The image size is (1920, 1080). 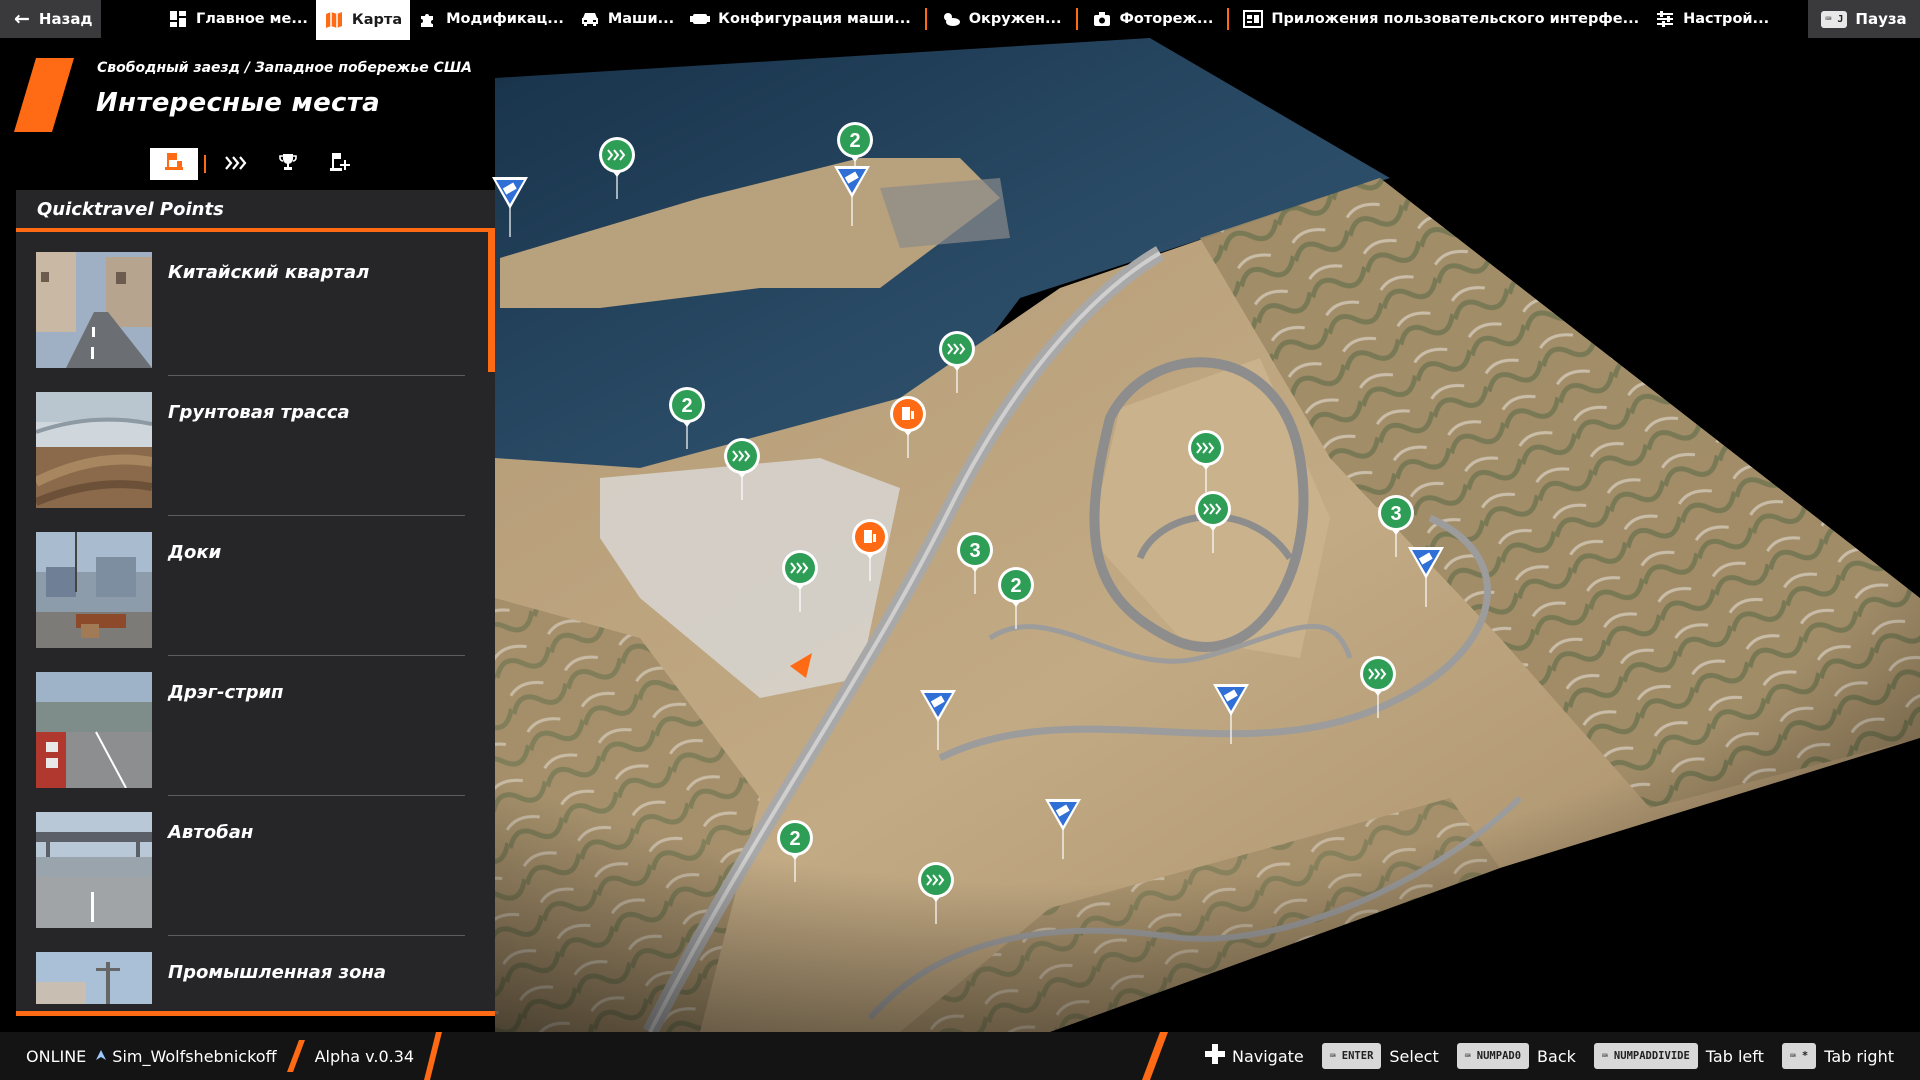 I want to click on chevrons-icon, so click(x=236, y=164).